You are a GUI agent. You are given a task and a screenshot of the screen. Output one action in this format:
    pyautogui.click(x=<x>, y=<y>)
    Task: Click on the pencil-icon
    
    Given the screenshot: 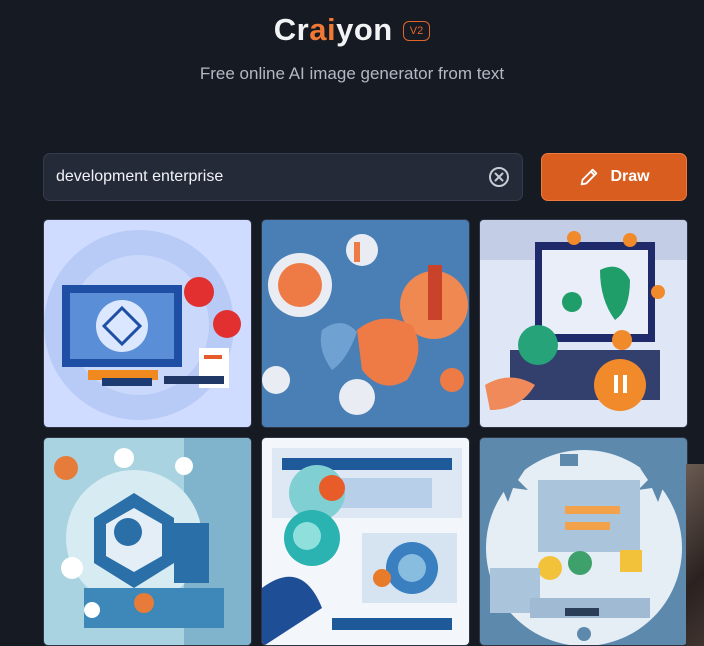 What is the action you would take?
    pyautogui.click(x=589, y=177)
    